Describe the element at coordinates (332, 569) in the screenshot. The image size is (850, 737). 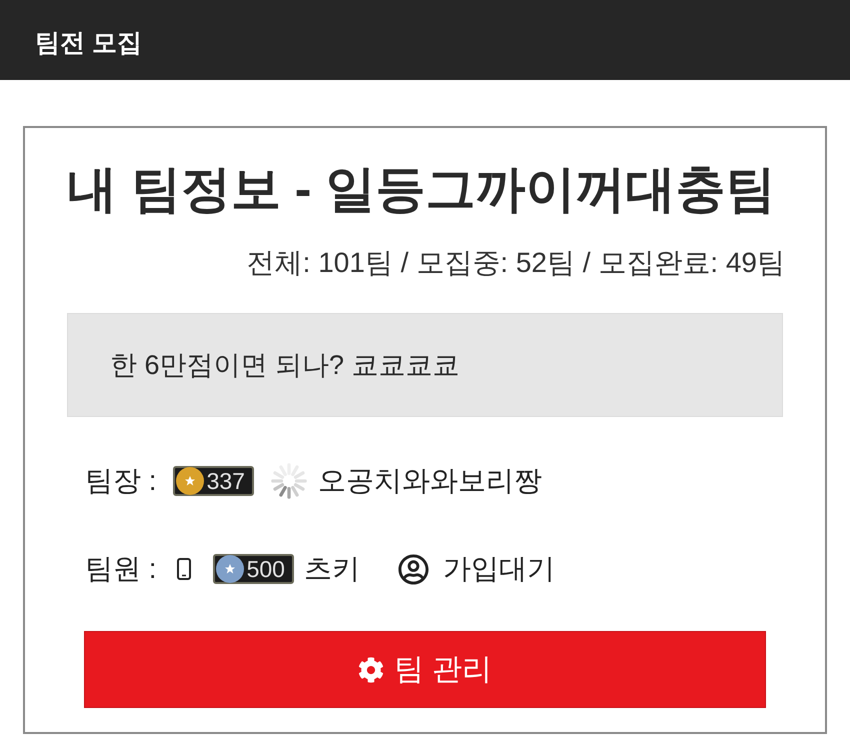
I see `player-name: 츠키` at that location.